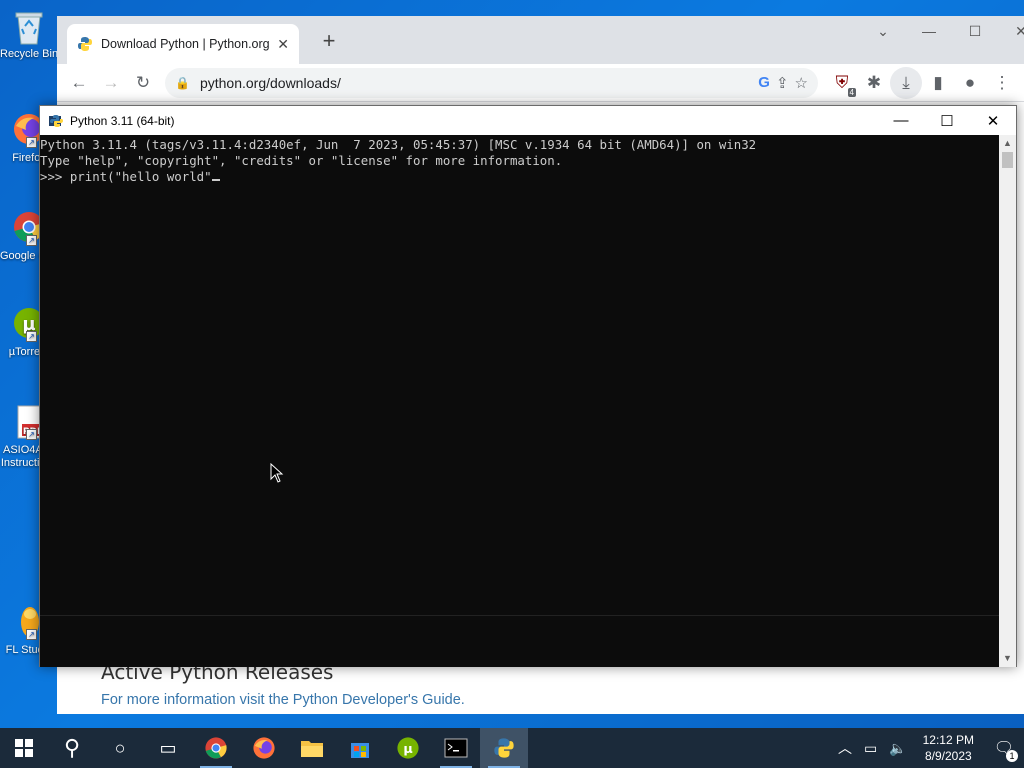 This screenshot has height=768, width=1024. I want to click on start-button, so click(24, 748).